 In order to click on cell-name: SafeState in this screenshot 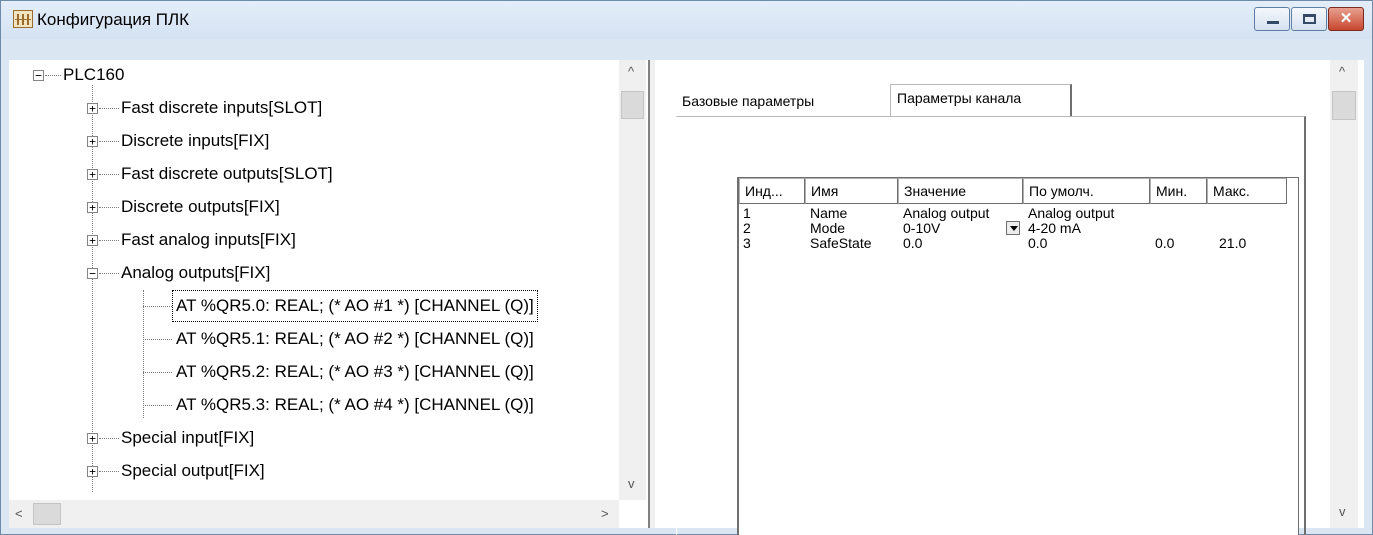, I will do `click(841, 243)`.